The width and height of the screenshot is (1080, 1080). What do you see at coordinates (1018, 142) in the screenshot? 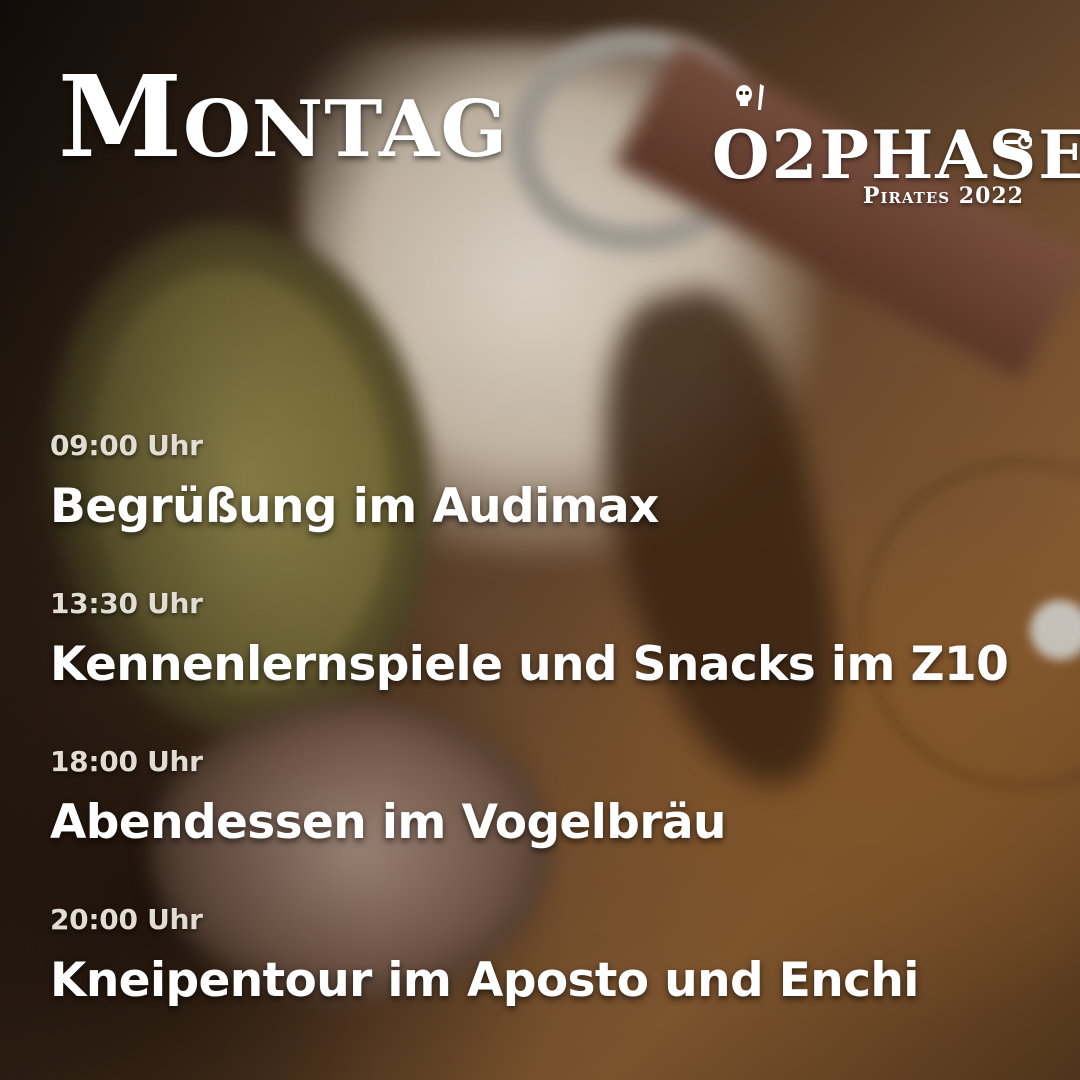
I see `key-icon` at bounding box center [1018, 142].